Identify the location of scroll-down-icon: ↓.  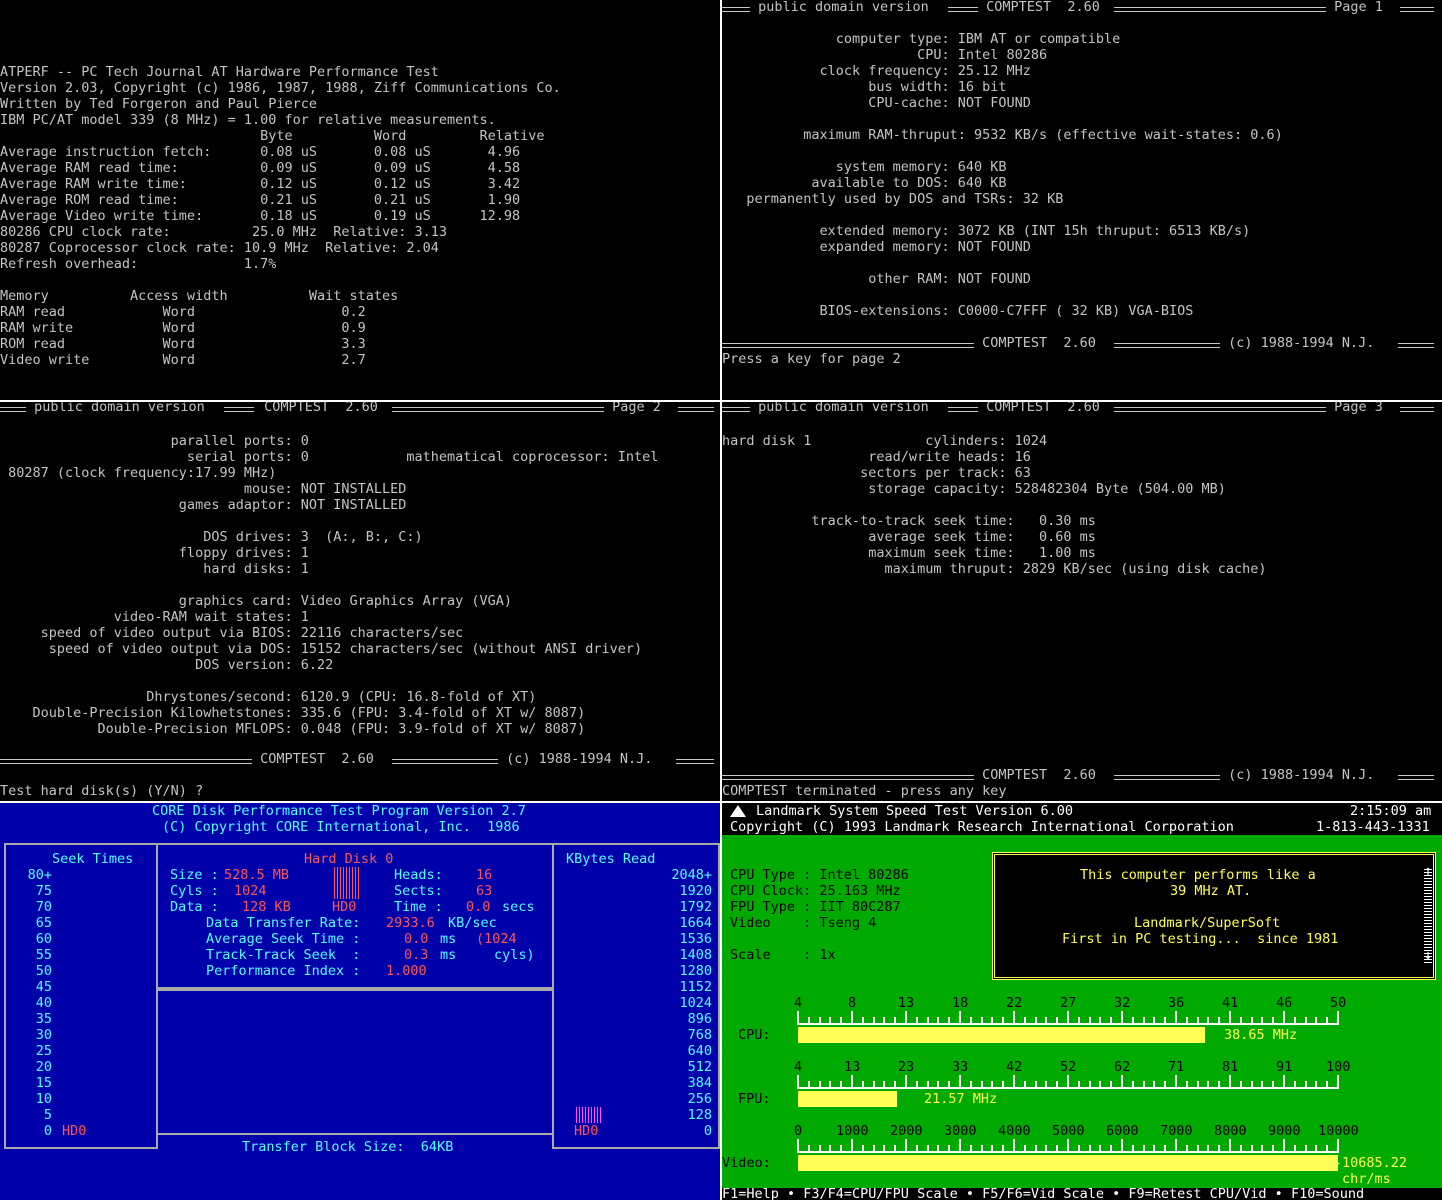
(1428, 955).